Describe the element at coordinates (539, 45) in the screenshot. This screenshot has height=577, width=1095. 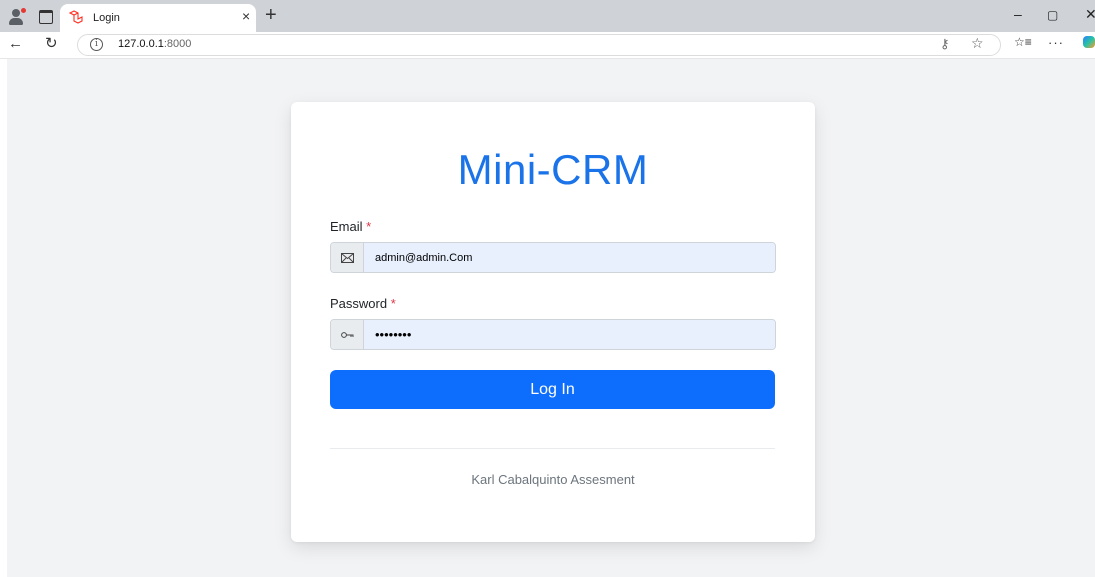
I see `address-bar: i 127.0.0.1:8000 ⚷ ☆` at that location.